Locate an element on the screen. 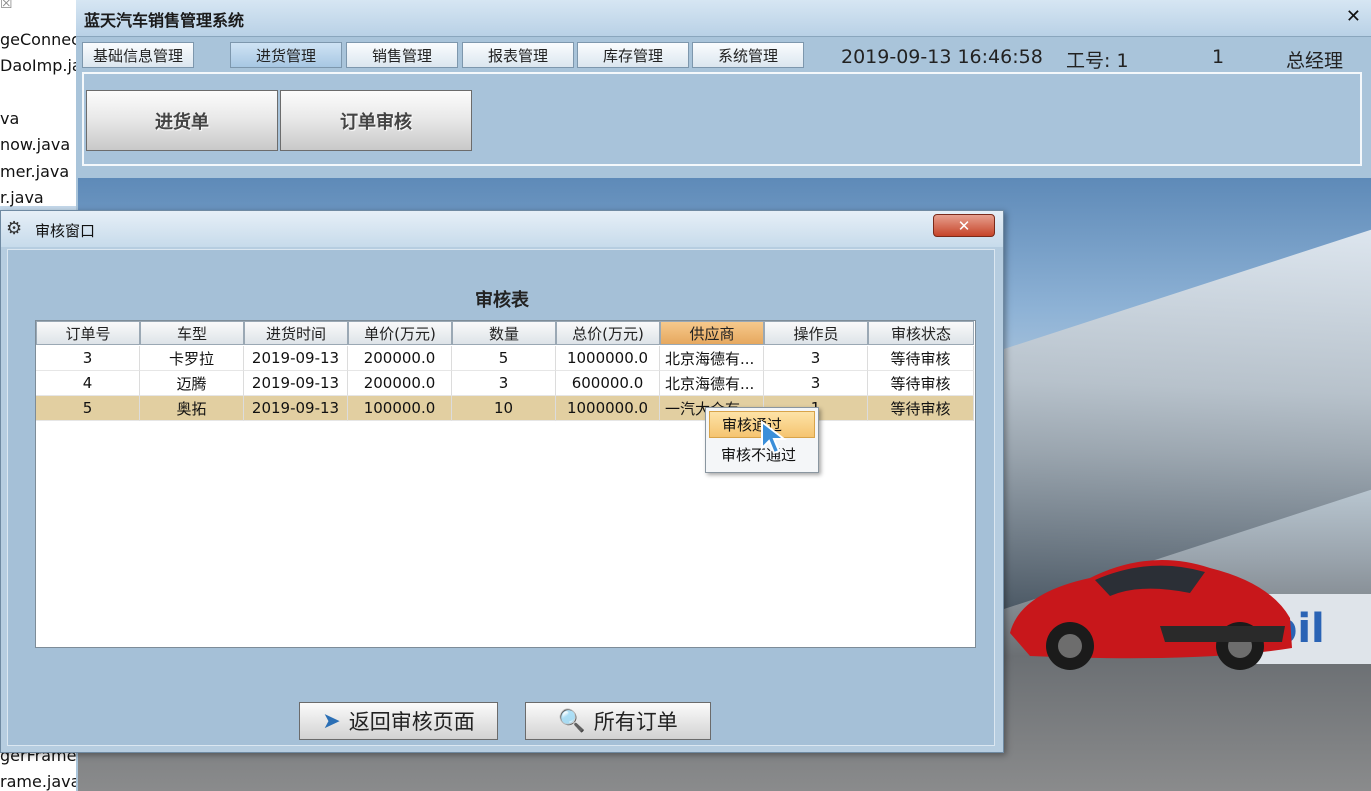 The width and height of the screenshot is (1371, 791). column-header: 数量 is located at coordinates (504, 333).